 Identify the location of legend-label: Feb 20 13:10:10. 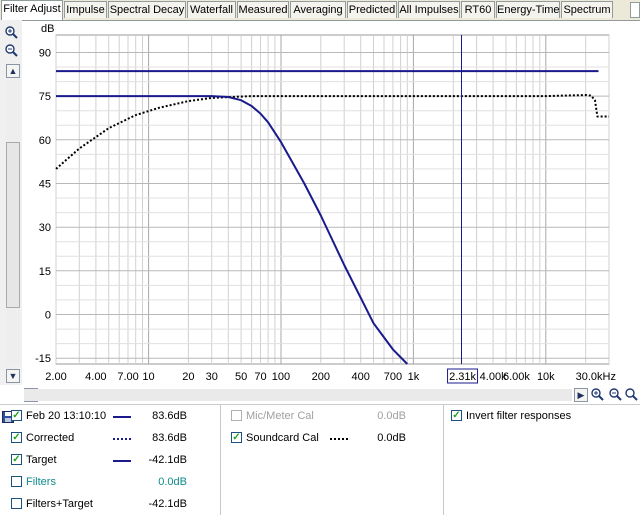
(66, 416).